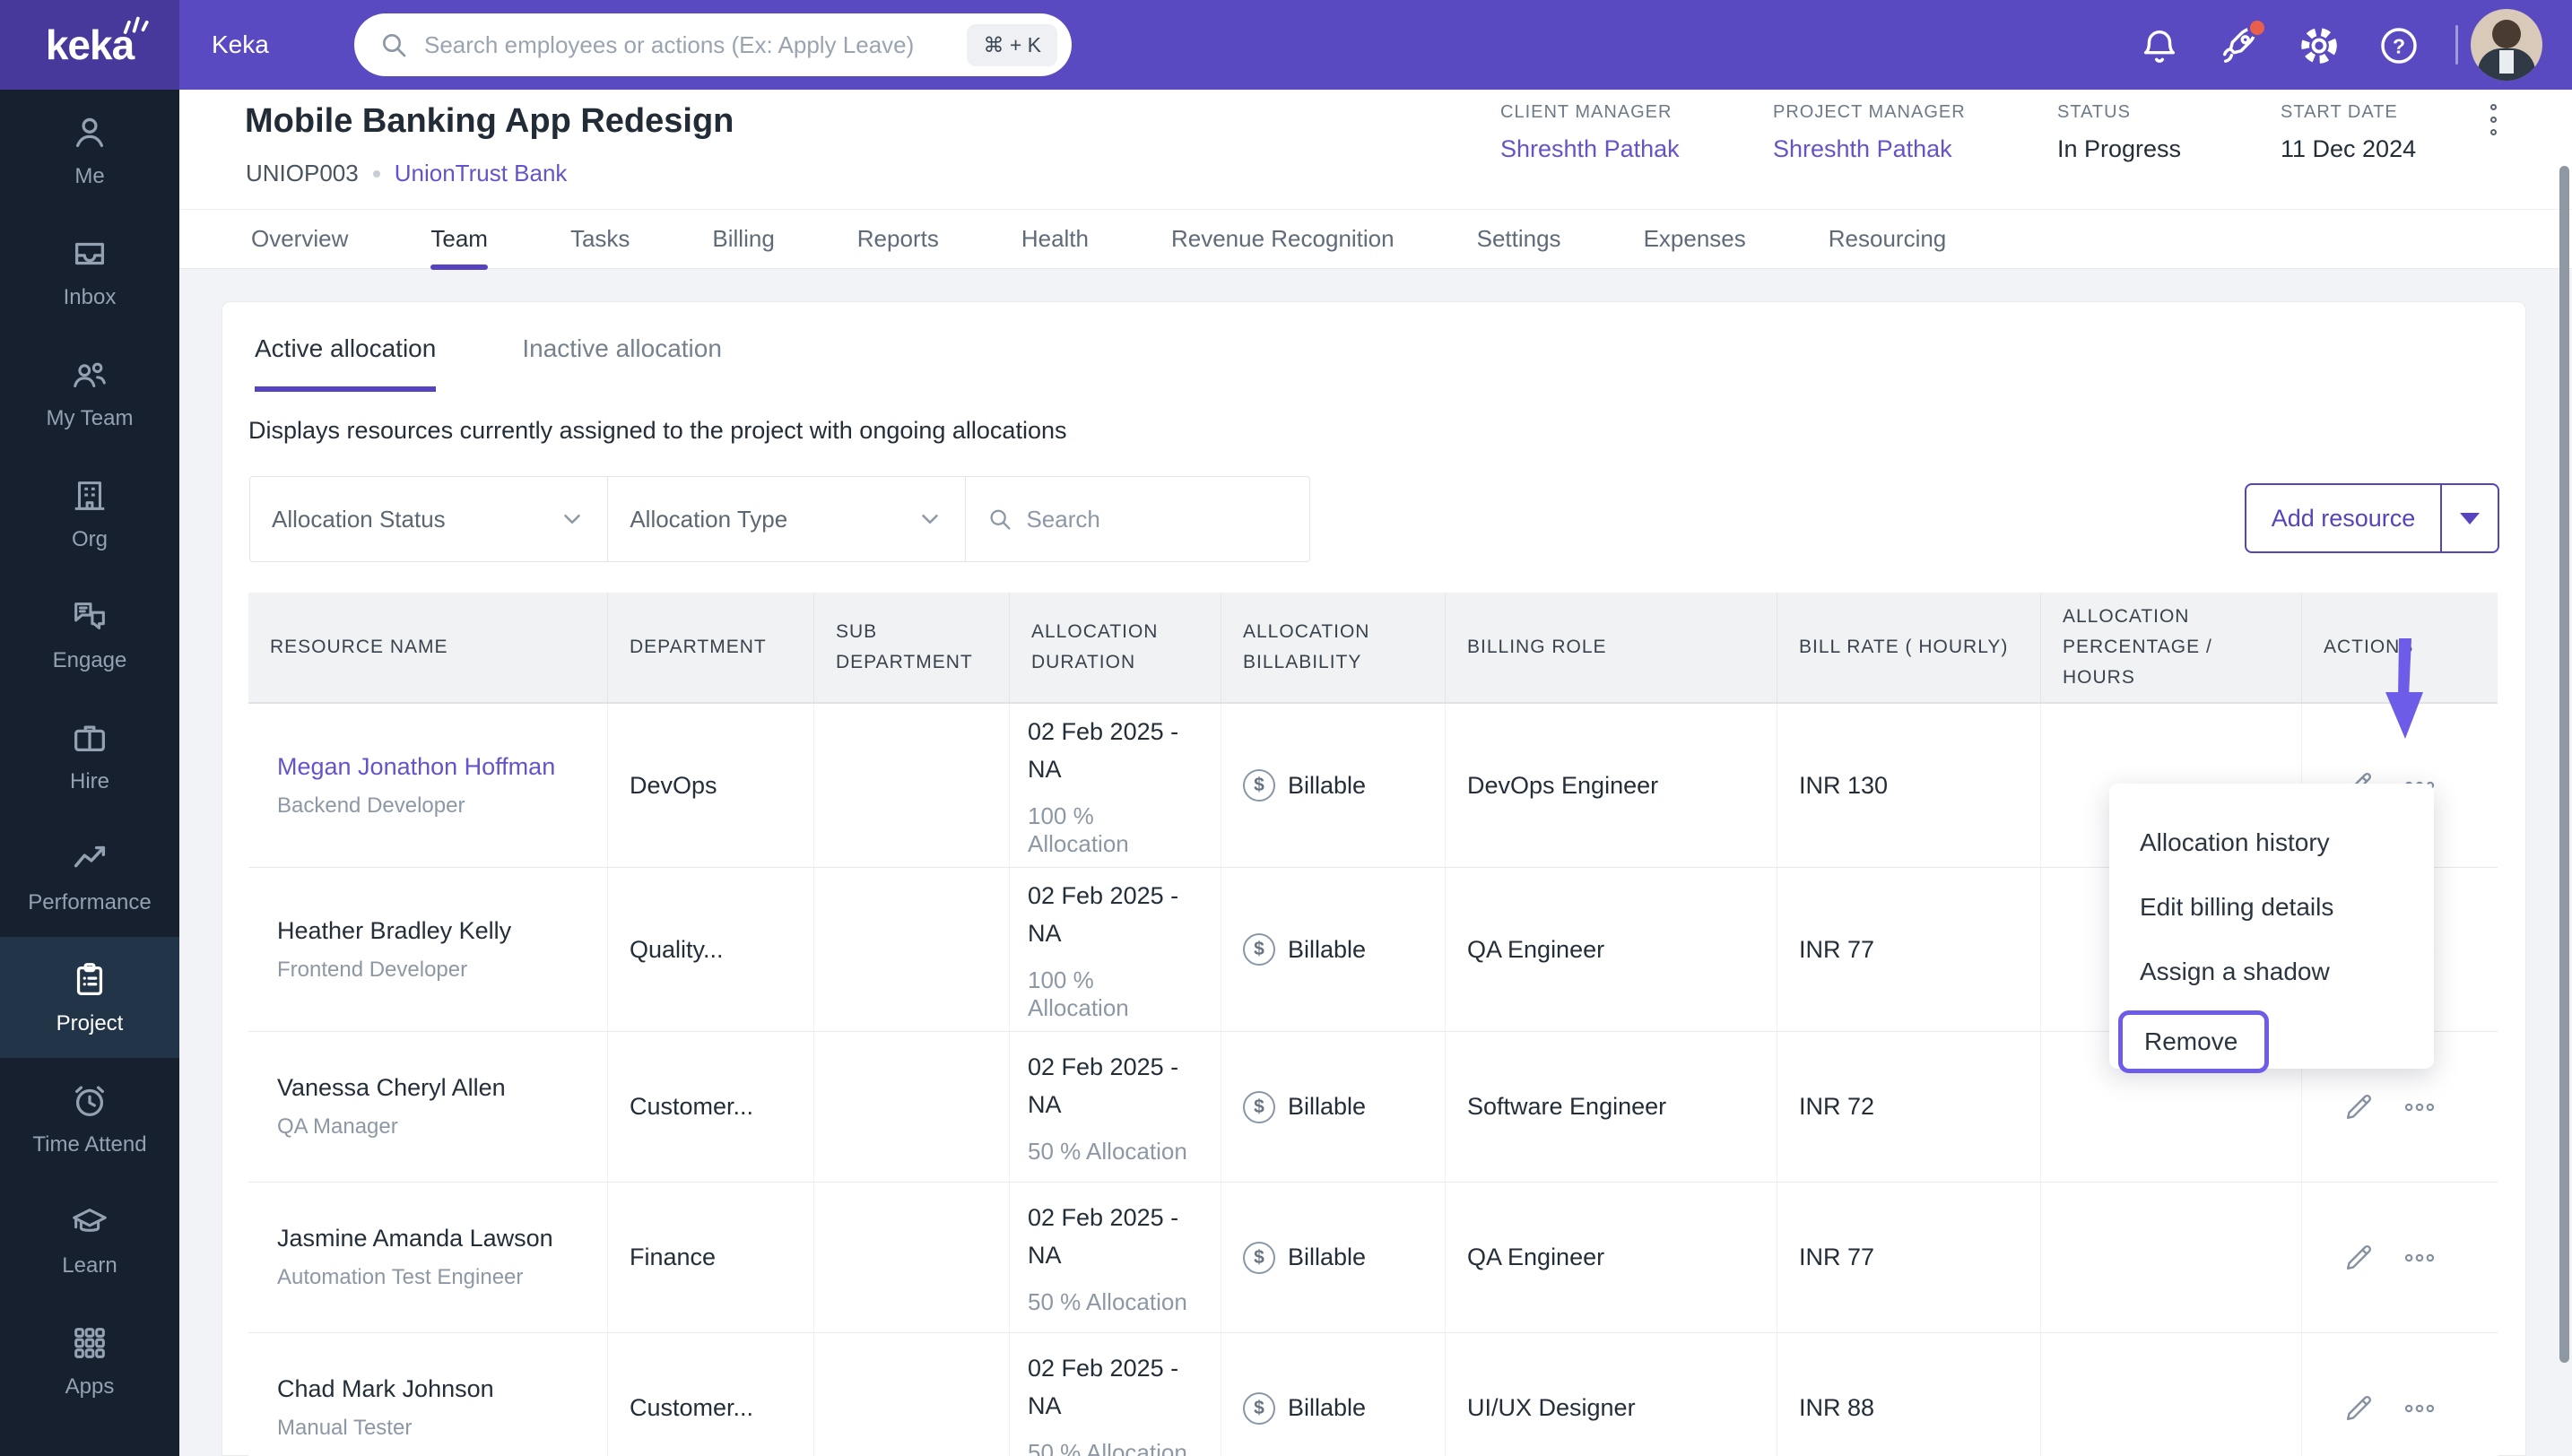 Image resolution: width=2572 pixels, height=1456 pixels. Describe the element at coordinates (90, 296) in the screenshot. I see `sidebar-item-label: Inbox` at that location.